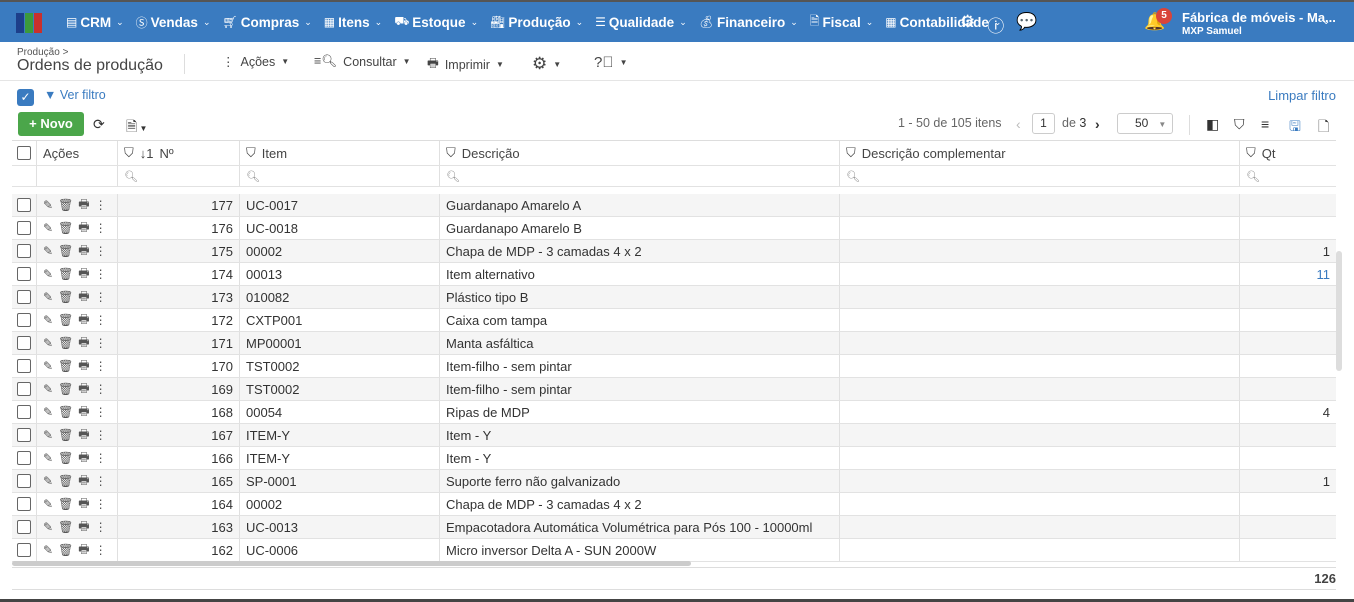 The width and height of the screenshot is (1354, 602). Describe the element at coordinates (1326, 21) in the screenshot. I see `chevron-down-icon: ⌄` at that location.